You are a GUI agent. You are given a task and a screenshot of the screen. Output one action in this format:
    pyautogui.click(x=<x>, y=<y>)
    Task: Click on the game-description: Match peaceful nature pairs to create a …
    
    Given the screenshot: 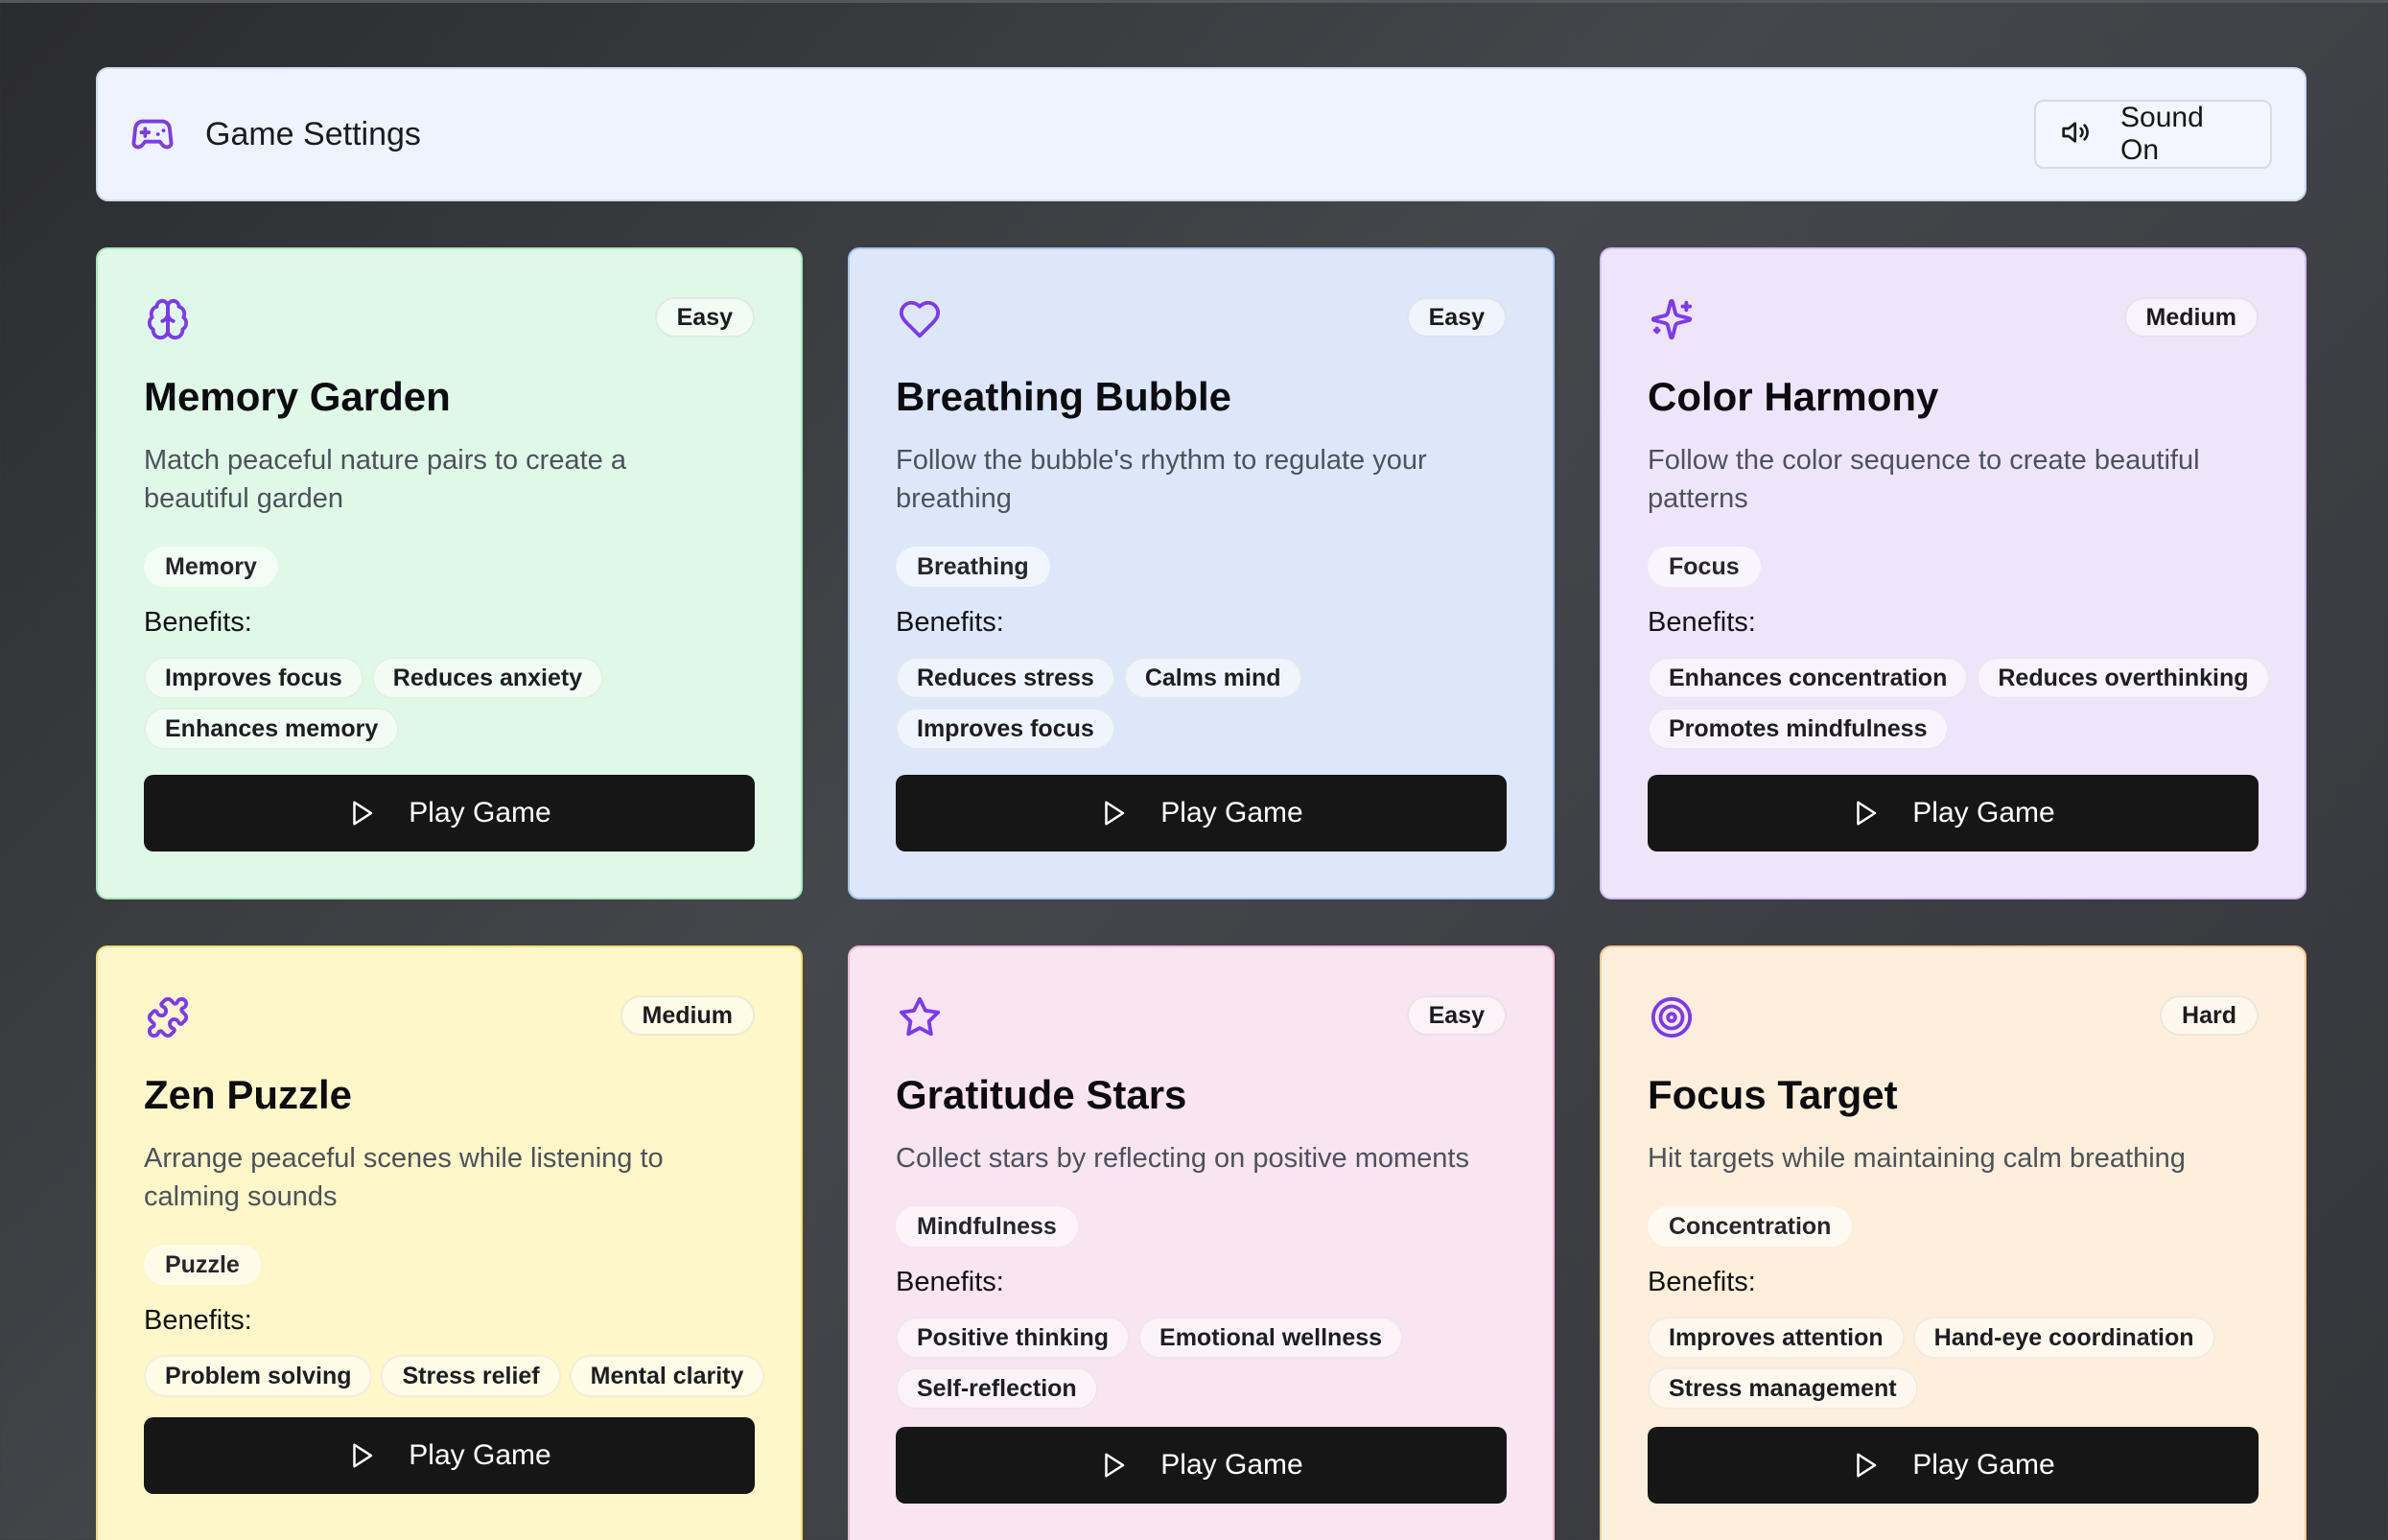 What is the action you would take?
    pyautogui.click(x=385, y=479)
    